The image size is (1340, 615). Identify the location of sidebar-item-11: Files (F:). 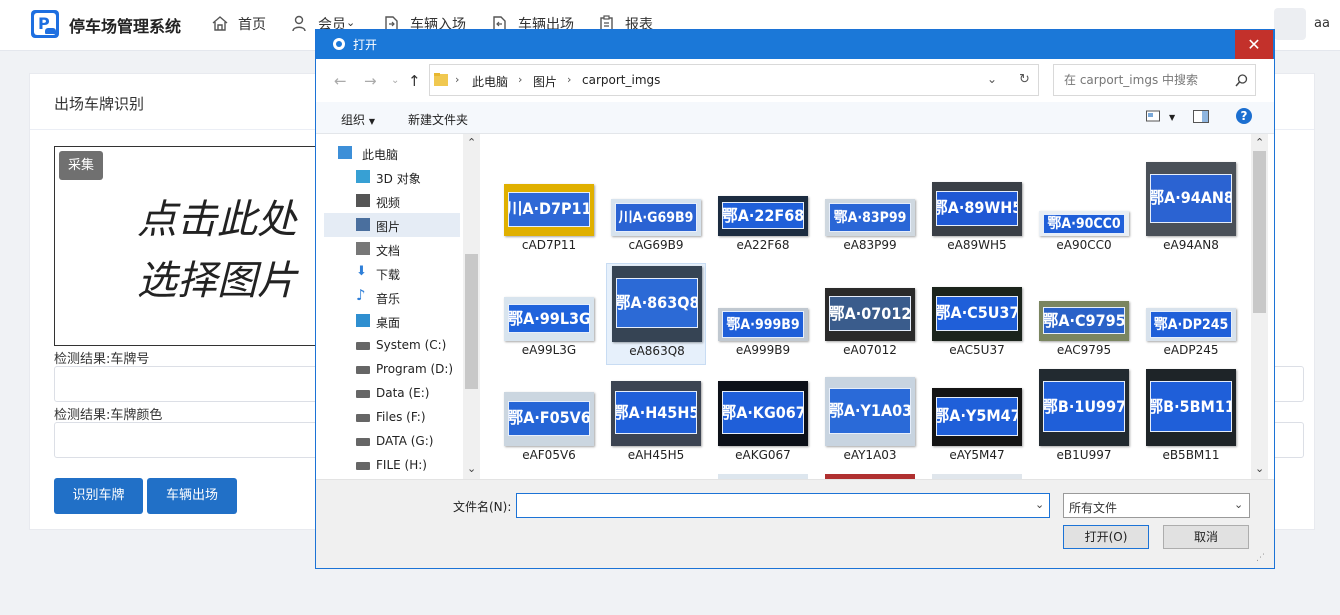
(392, 417).